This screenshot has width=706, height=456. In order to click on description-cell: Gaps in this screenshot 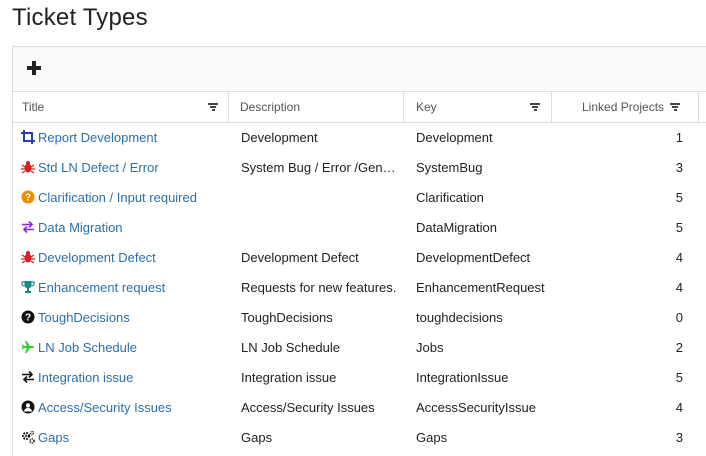, I will do `click(257, 437)`.